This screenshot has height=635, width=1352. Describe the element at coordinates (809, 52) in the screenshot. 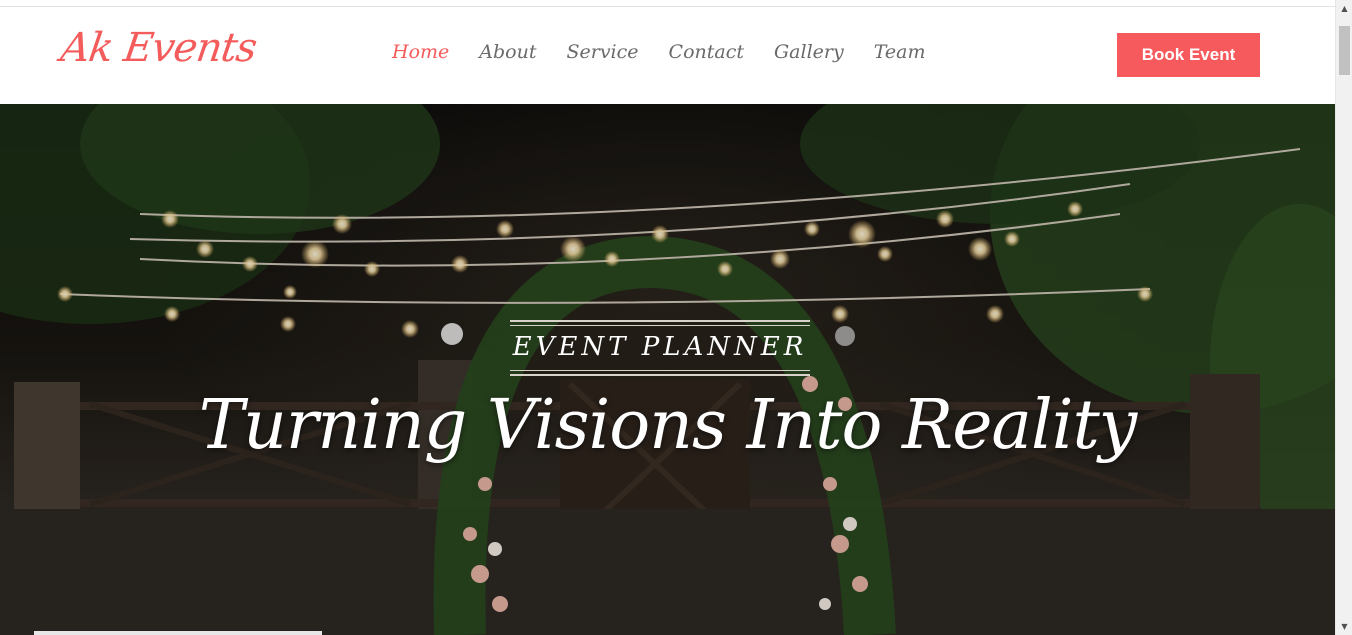

I see `nav-item-gallery: Gallery` at that location.